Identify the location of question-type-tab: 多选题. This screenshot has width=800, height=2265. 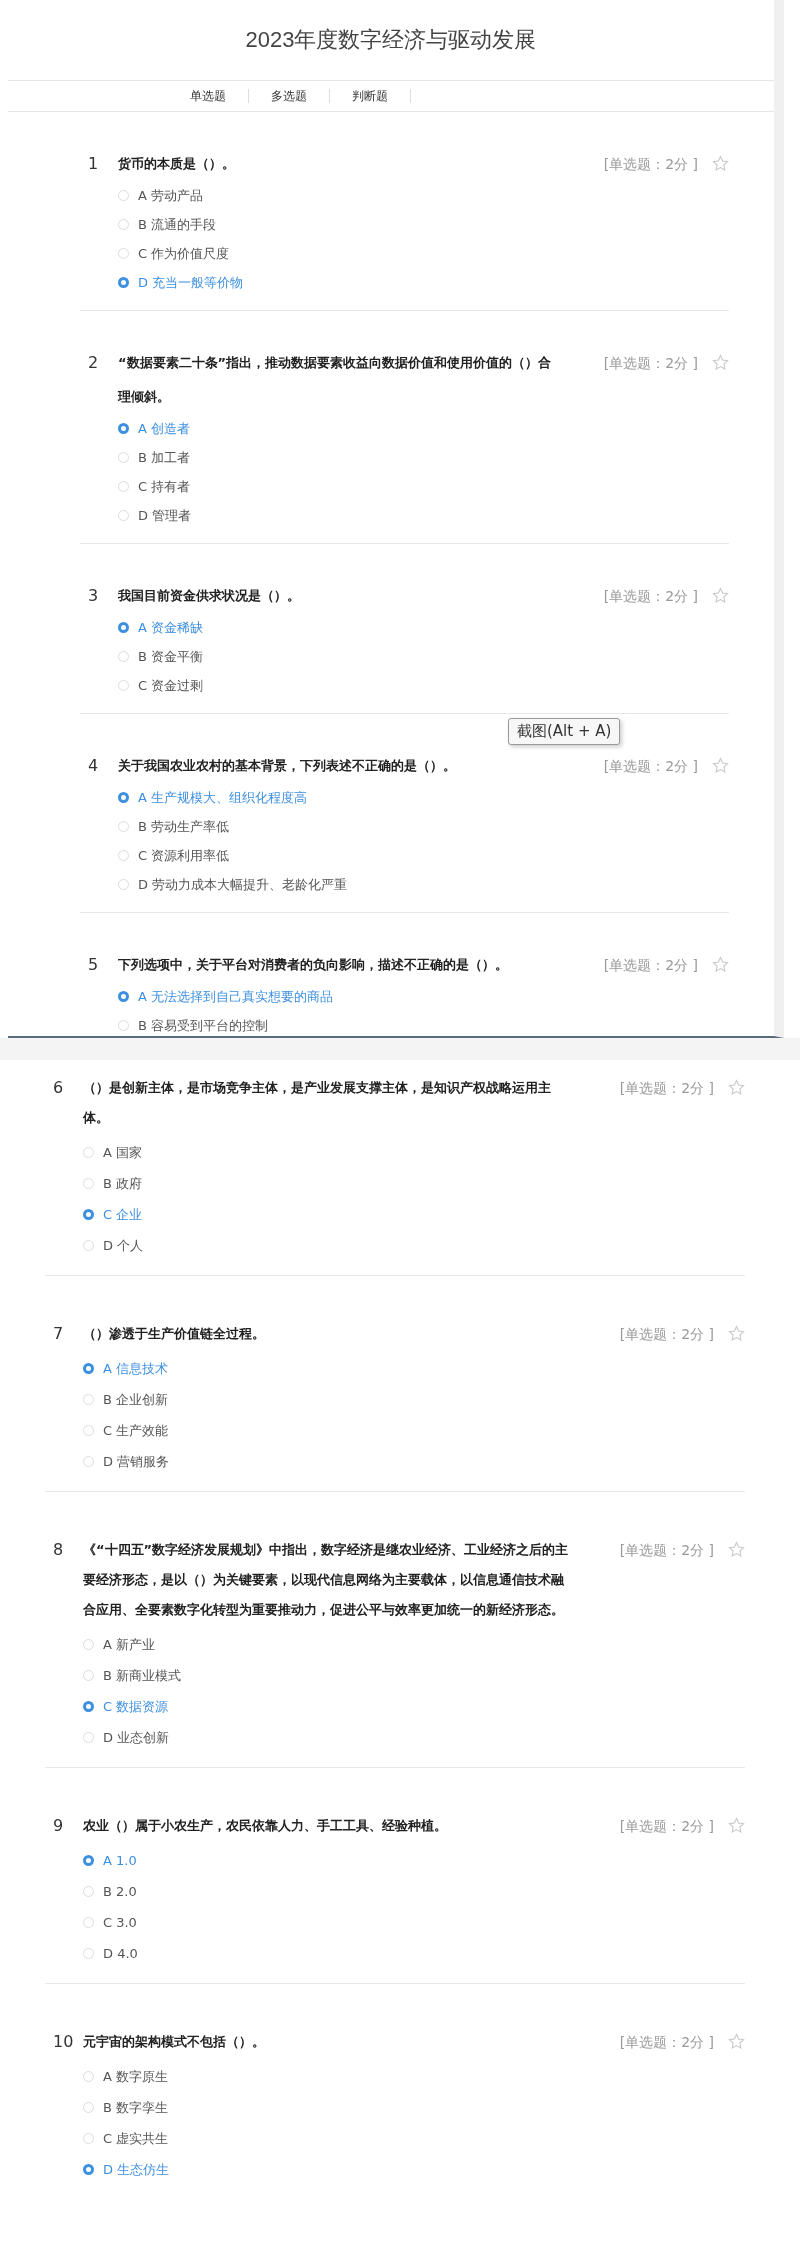
(289, 96).